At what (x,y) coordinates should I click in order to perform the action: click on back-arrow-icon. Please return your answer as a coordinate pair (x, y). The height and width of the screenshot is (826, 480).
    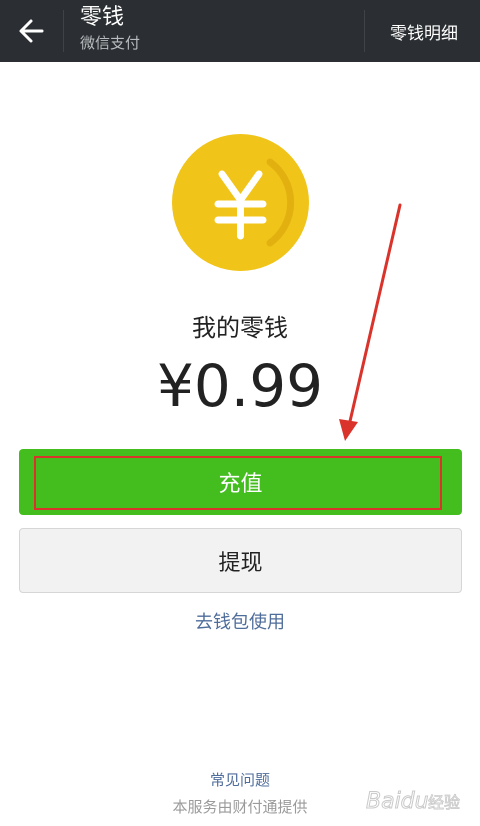
    Looking at the image, I should click on (31, 31).